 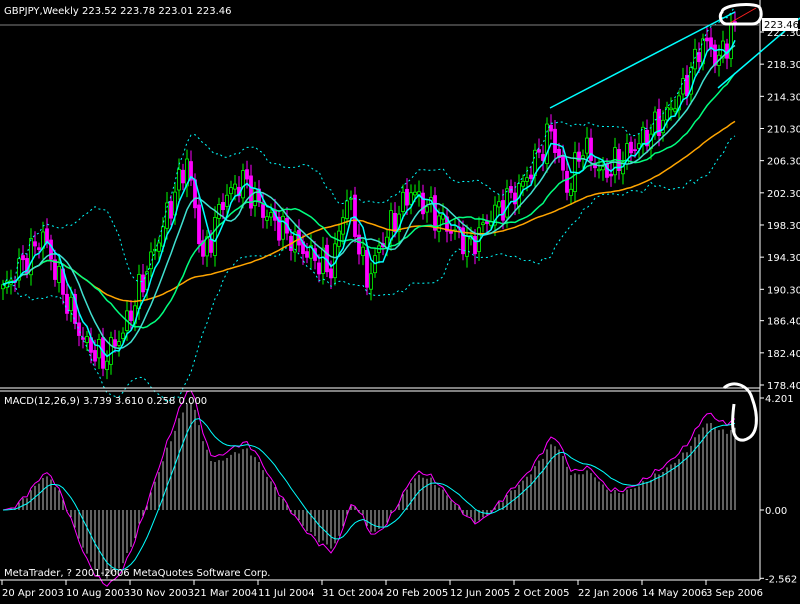 I want to click on time-tick-label: 14 May 2006, so click(x=674, y=593).